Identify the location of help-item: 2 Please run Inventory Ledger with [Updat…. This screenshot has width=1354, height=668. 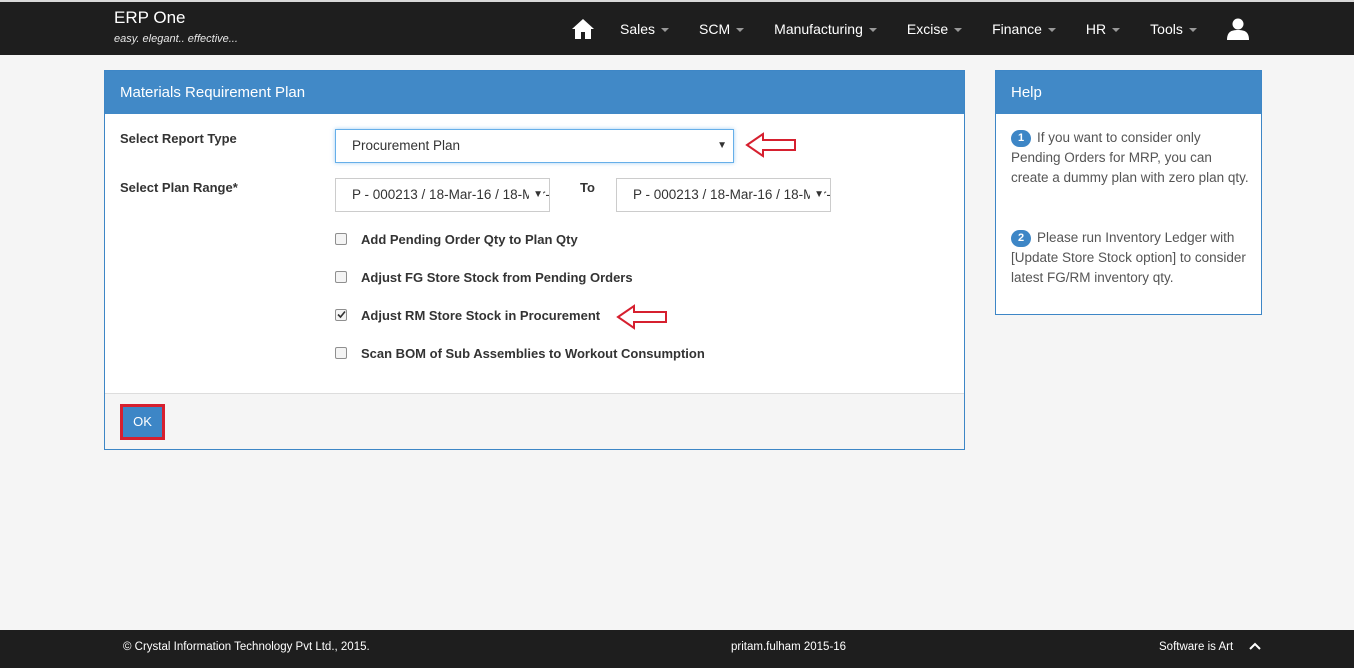
(1131, 258).